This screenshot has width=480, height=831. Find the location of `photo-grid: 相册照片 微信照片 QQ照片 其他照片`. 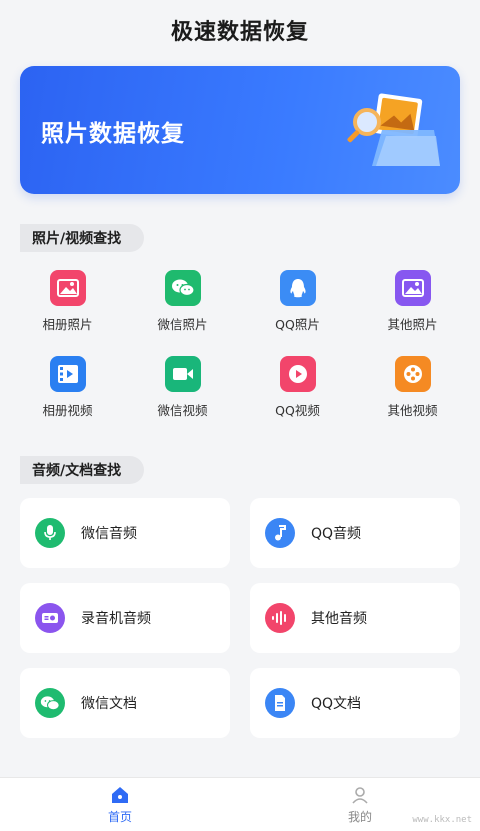

photo-grid: 相册照片 微信照片 QQ照片 其他照片 is located at coordinates (240, 301).